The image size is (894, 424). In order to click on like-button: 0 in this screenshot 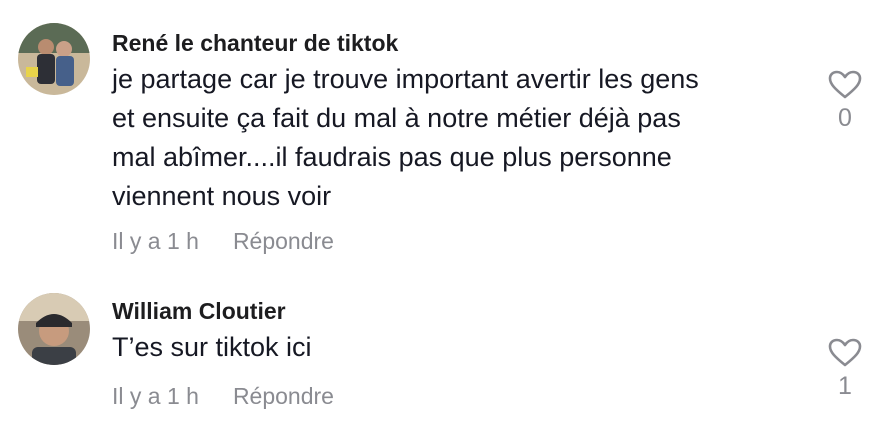, I will do `click(845, 101)`.